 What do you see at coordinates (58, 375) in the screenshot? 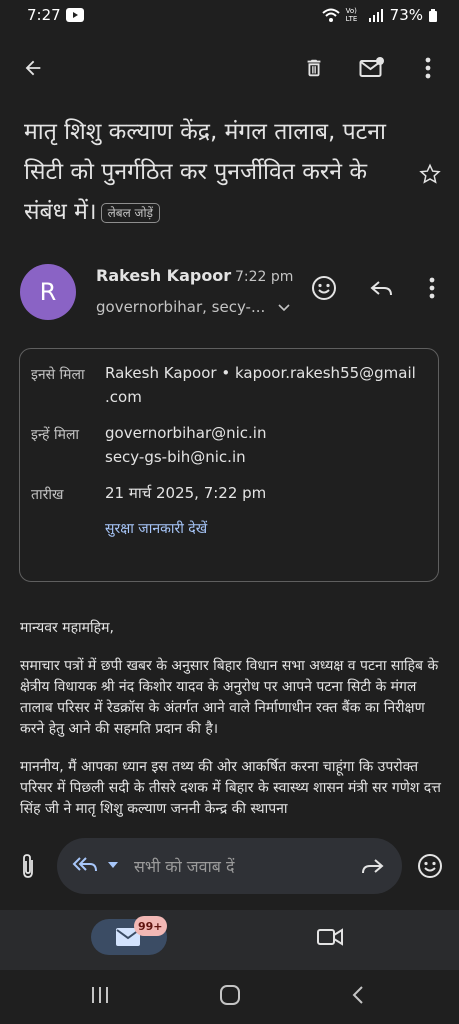
I see `from-label: इनसे मिला` at bounding box center [58, 375].